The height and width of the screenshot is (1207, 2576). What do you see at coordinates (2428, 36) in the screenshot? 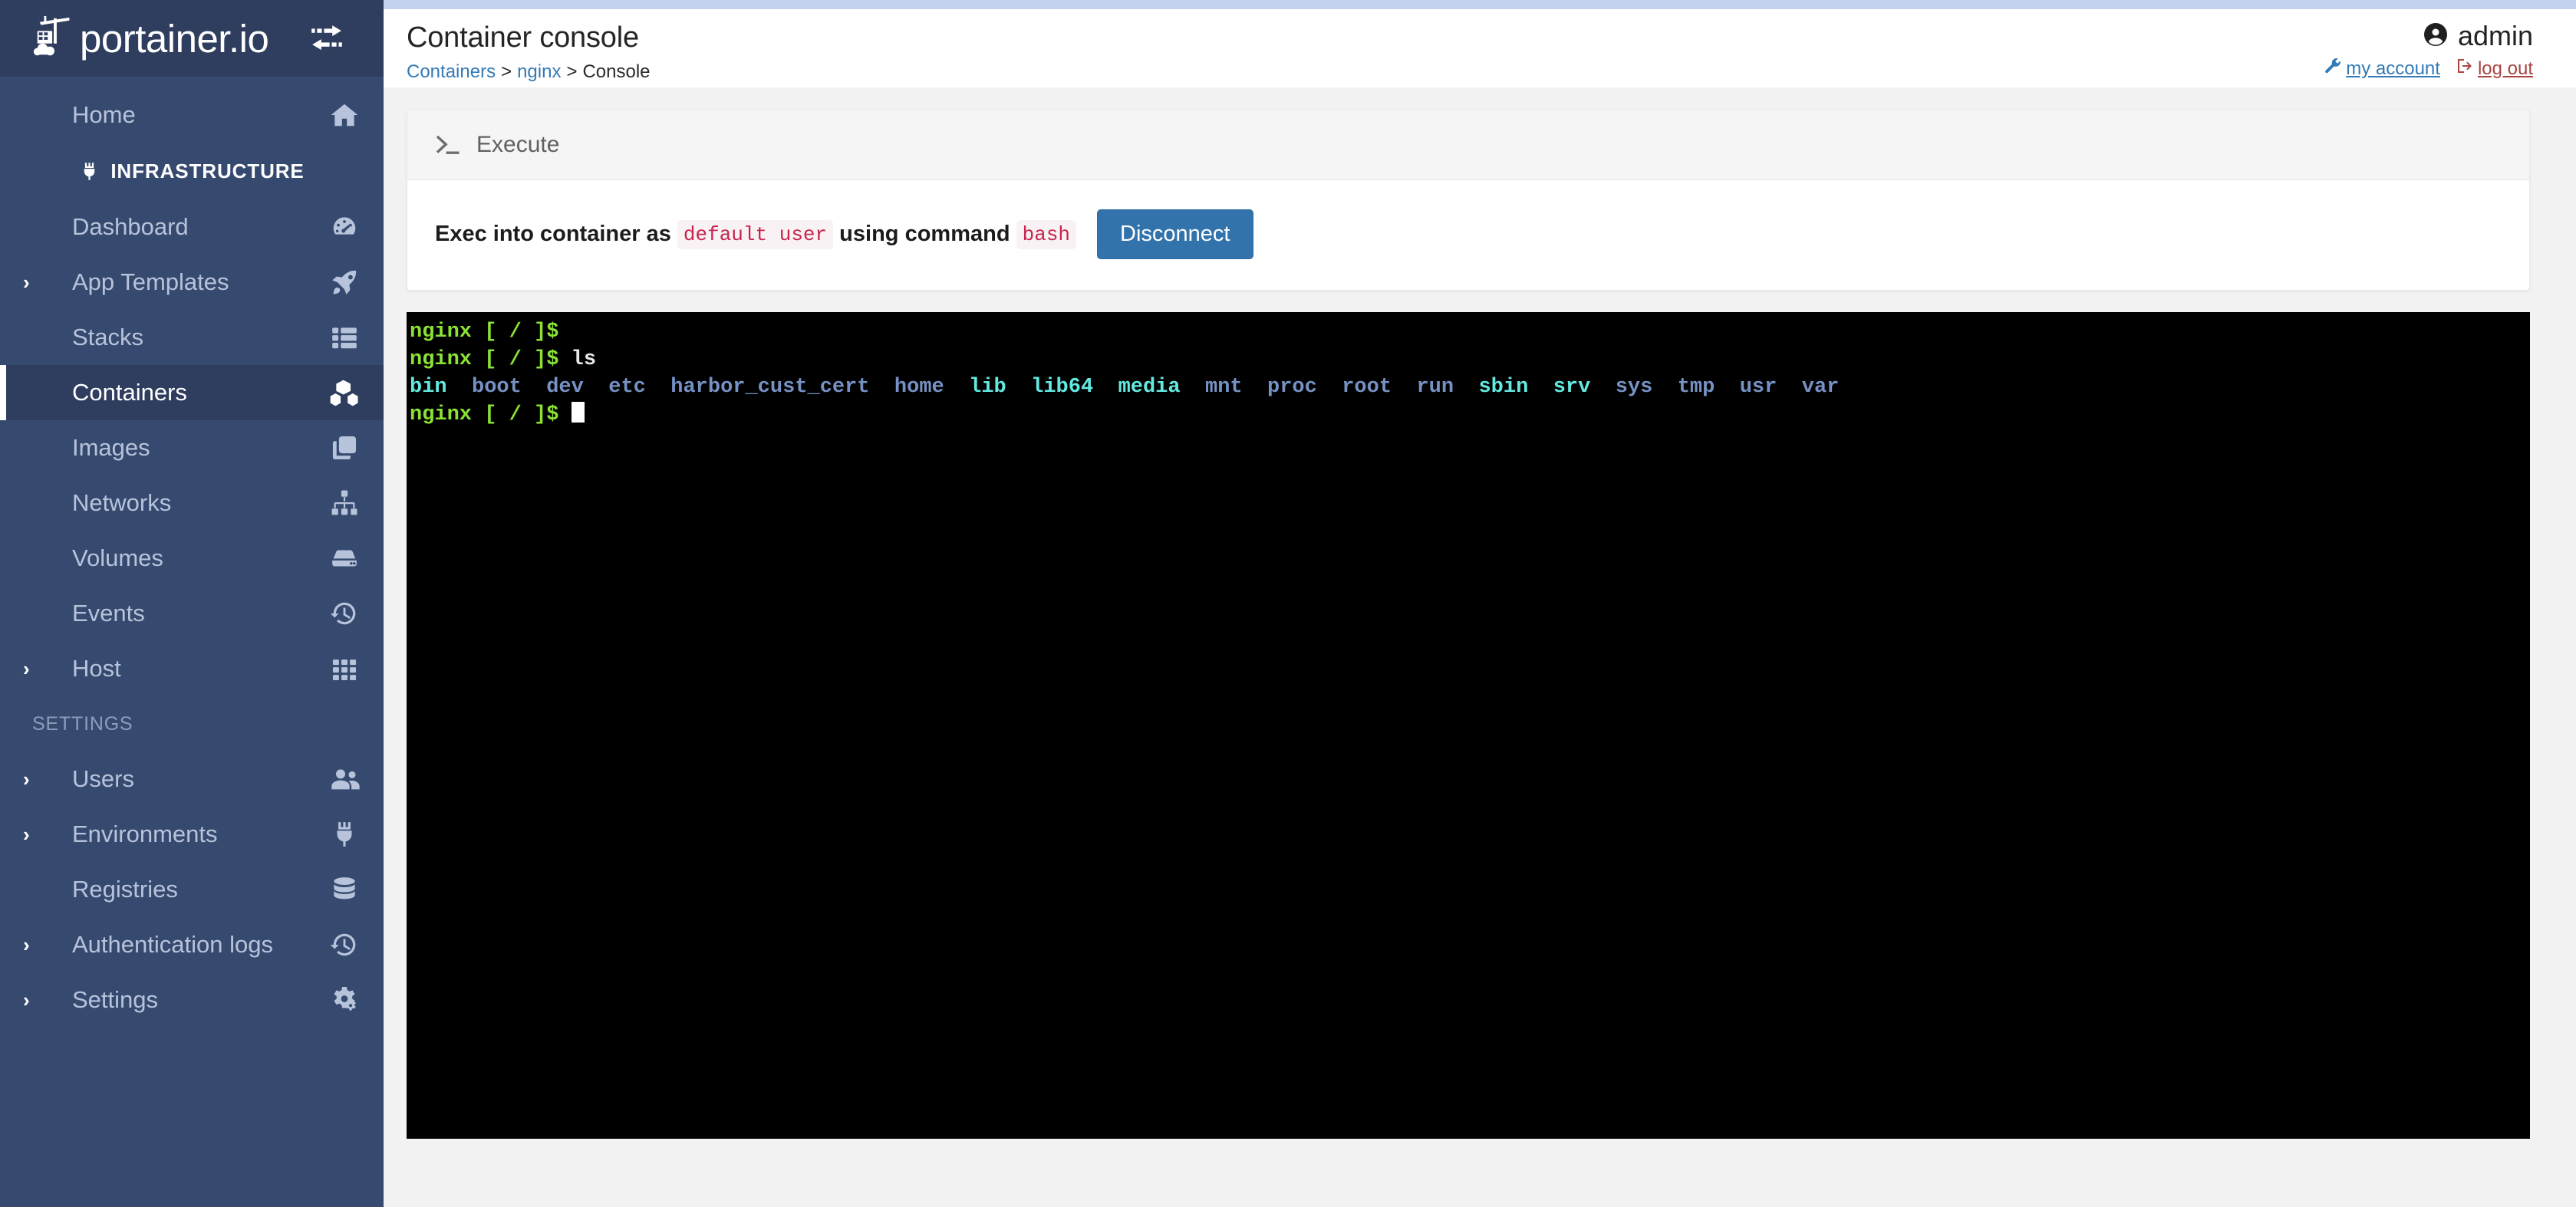
I see `user-identity: admin` at bounding box center [2428, 36].